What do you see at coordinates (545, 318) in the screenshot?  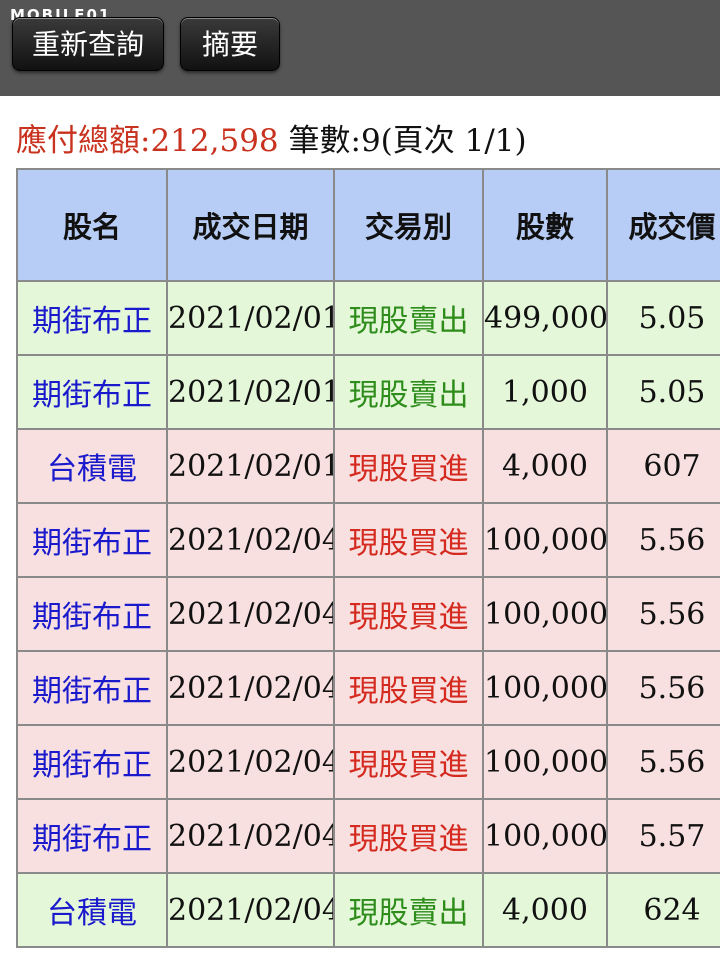 I see `shares-cell: 499,000` at bounding box center [545, 318].